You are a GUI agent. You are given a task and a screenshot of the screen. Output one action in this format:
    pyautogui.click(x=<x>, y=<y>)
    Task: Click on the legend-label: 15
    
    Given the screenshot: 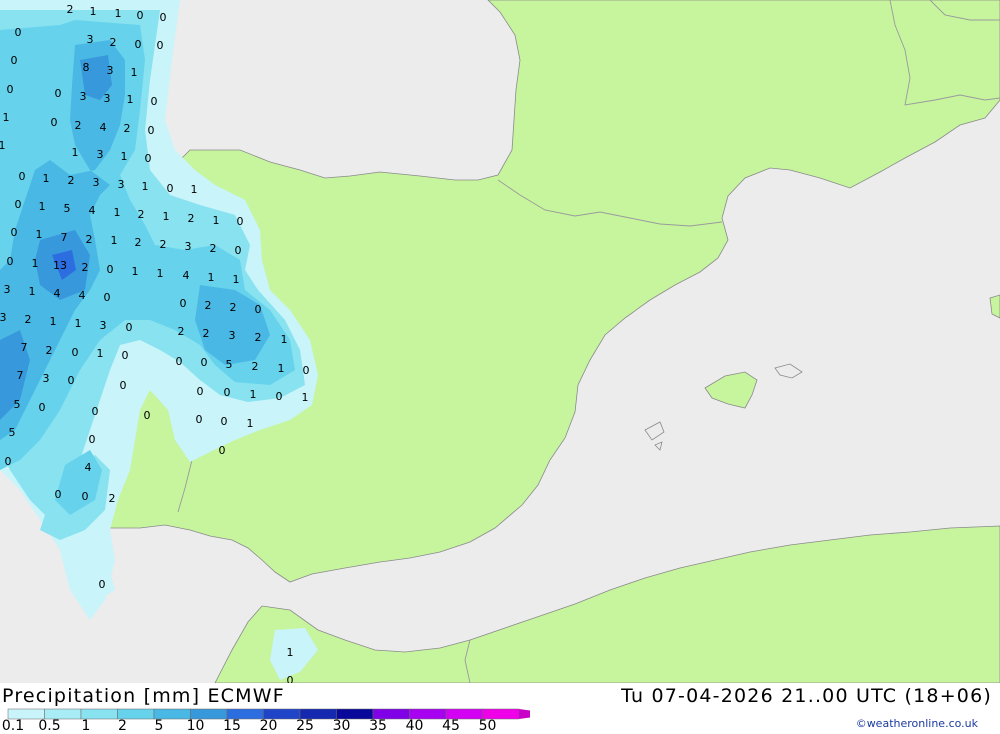 What is the action you would take?
    pyautogui.click(x=232, y=726)
    